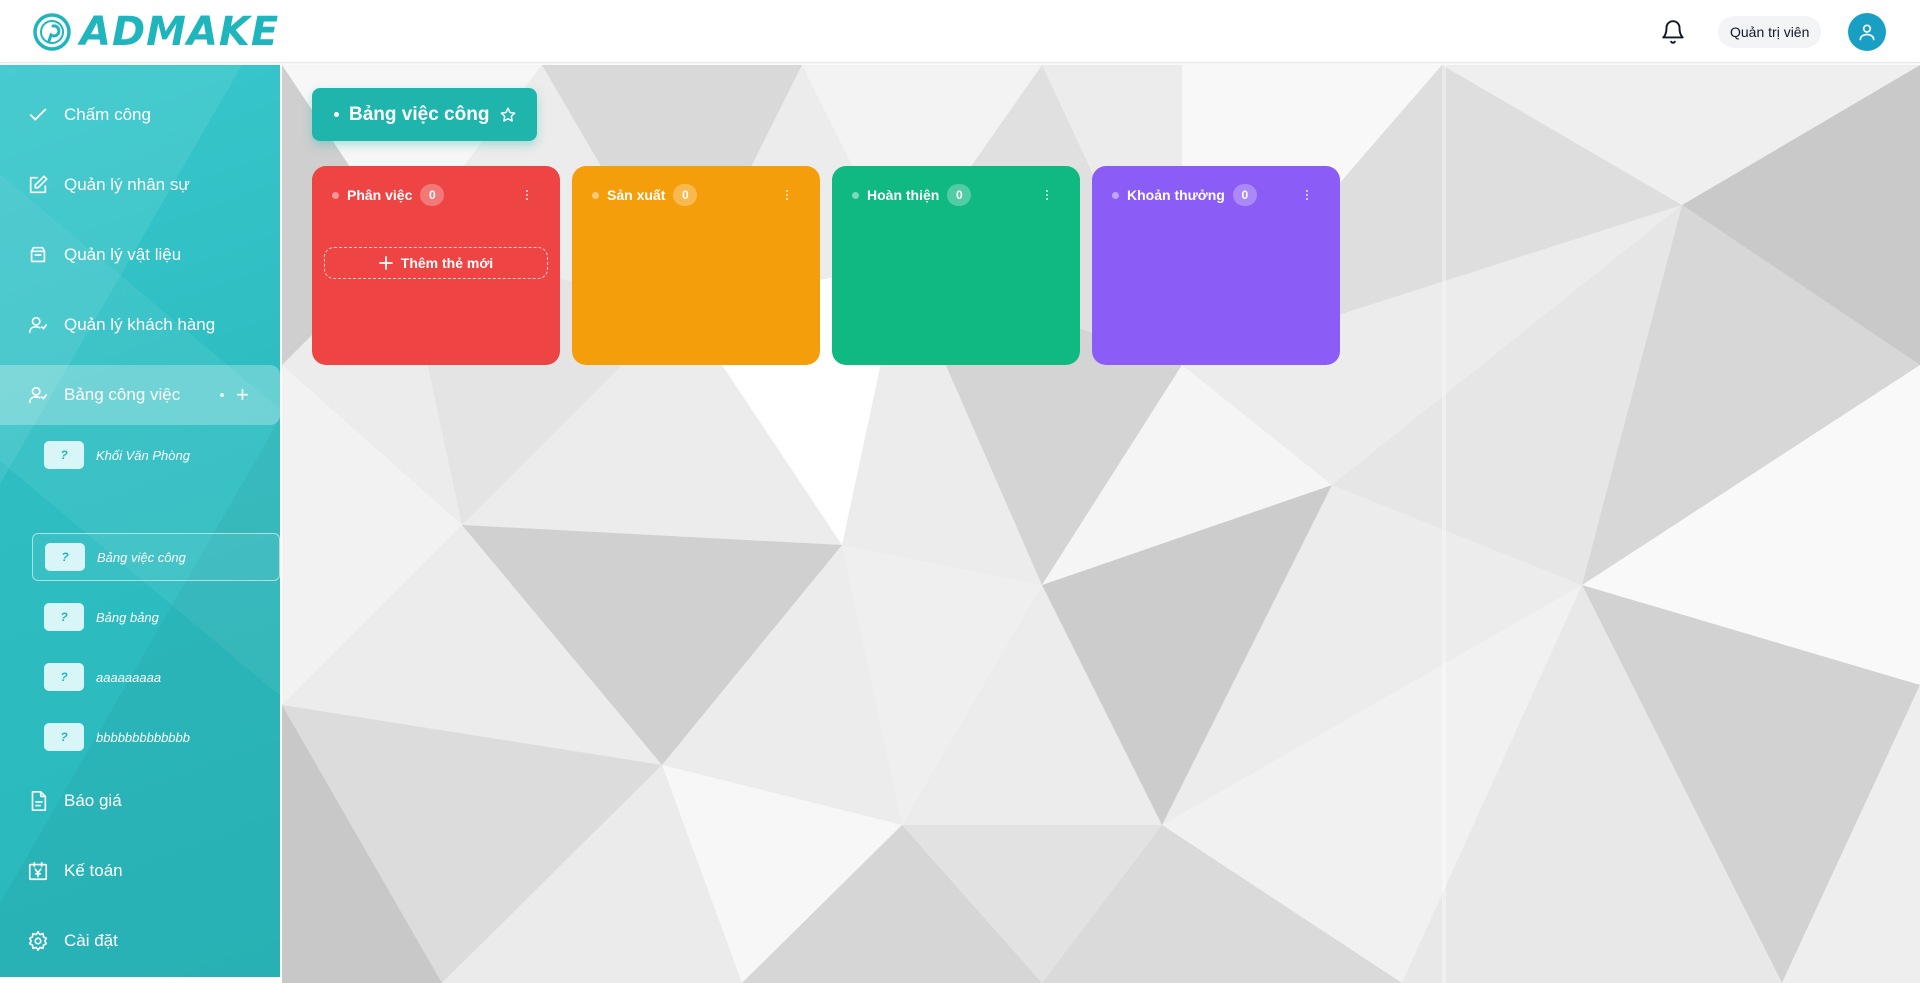 The width and height of the screenshot is (1920, 983). I want to click on user-avatar, so click(1867, 32).